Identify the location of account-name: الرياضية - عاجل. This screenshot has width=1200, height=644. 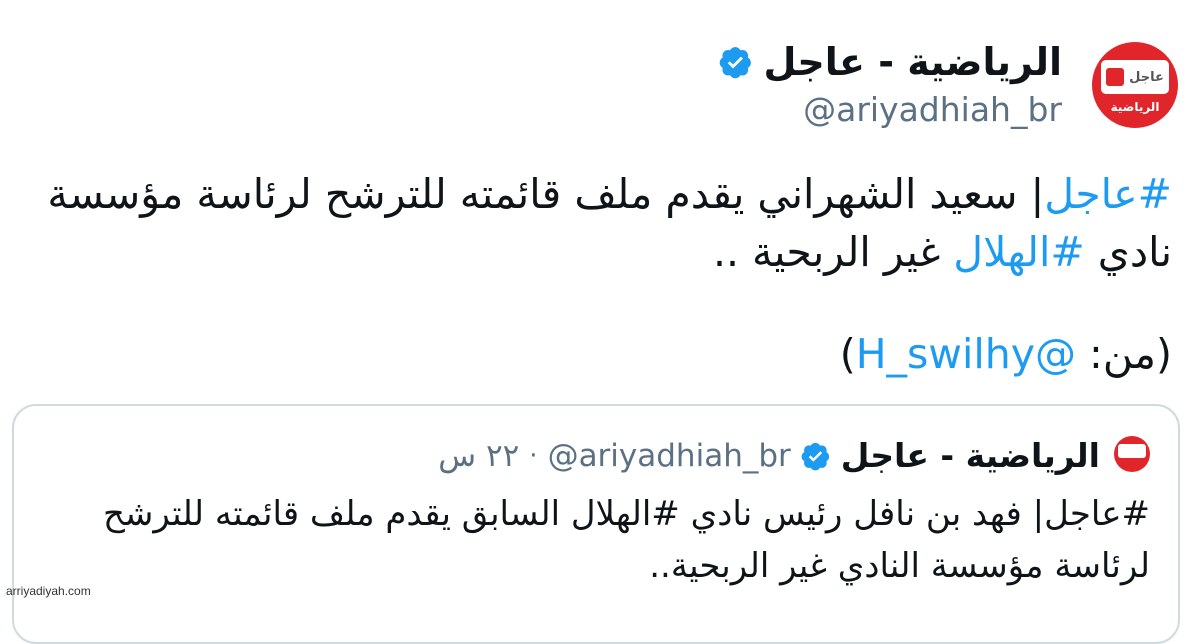
(912, 62).